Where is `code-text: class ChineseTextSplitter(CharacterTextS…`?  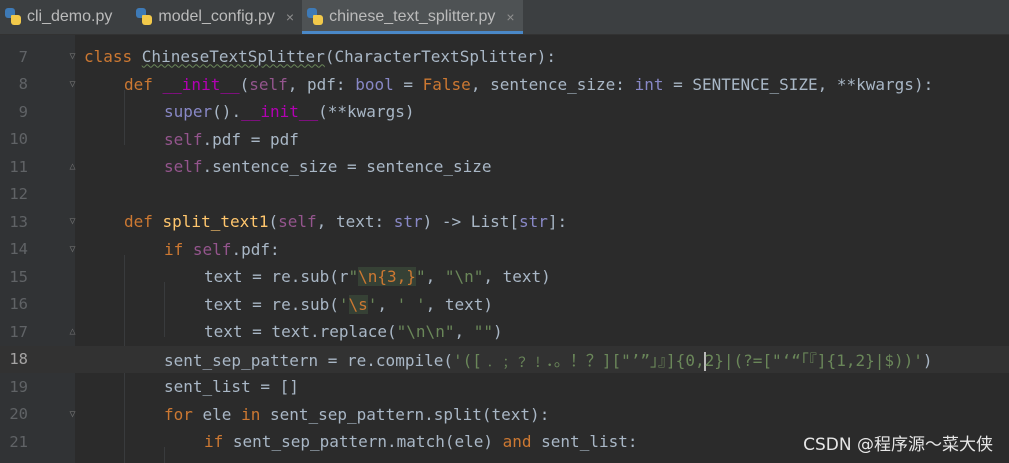 code-text: class ChineseTextSplitter(CharacterTextS… is located at coordinates (320, 57).